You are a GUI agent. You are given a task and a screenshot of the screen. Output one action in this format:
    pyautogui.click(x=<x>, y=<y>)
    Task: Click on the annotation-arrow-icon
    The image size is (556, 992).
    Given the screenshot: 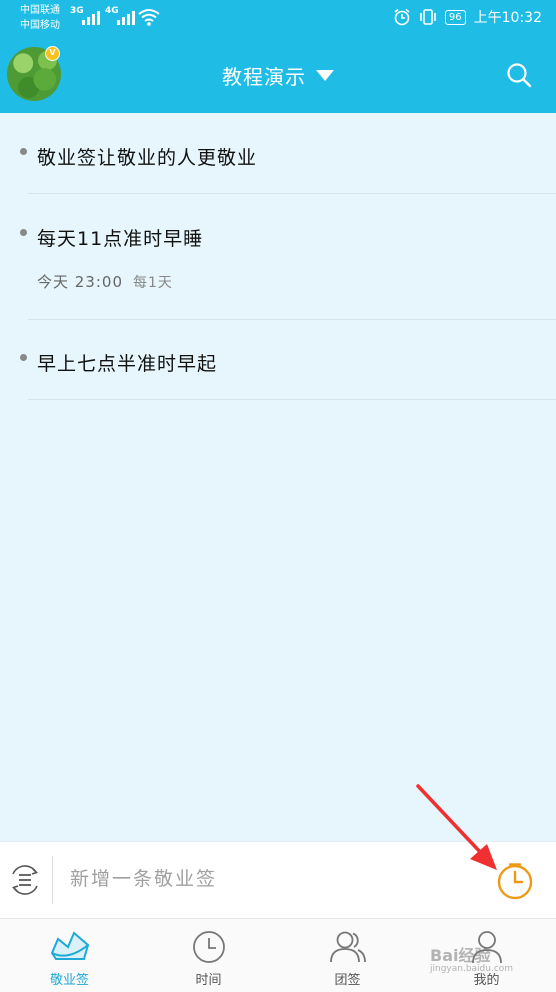 What is the action you would take?
    pyautogui.click(x=456, y=827)
    